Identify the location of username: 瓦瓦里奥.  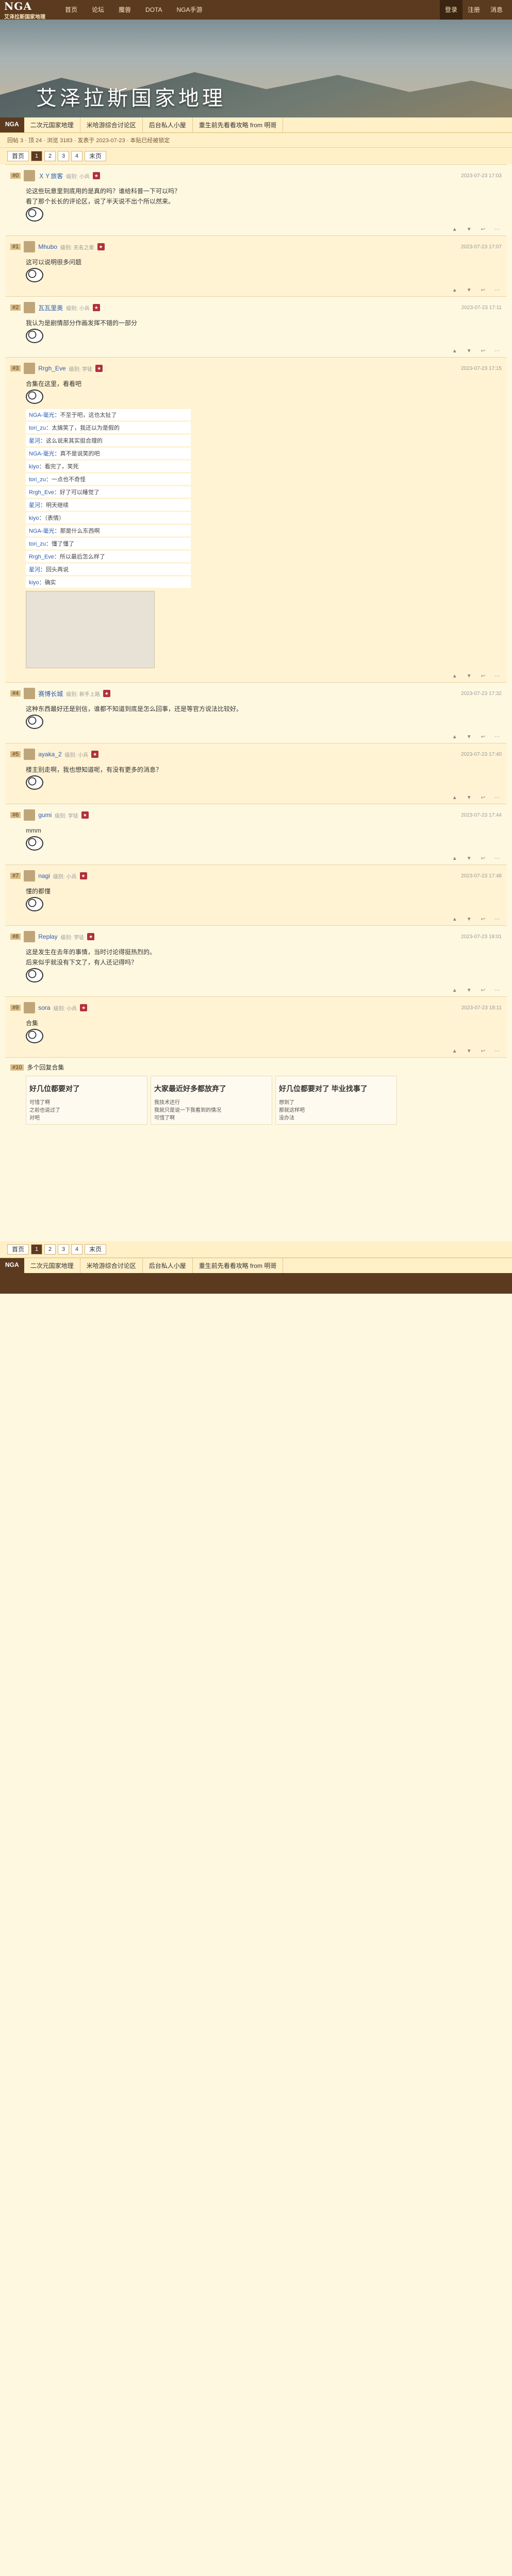
(50, 307).